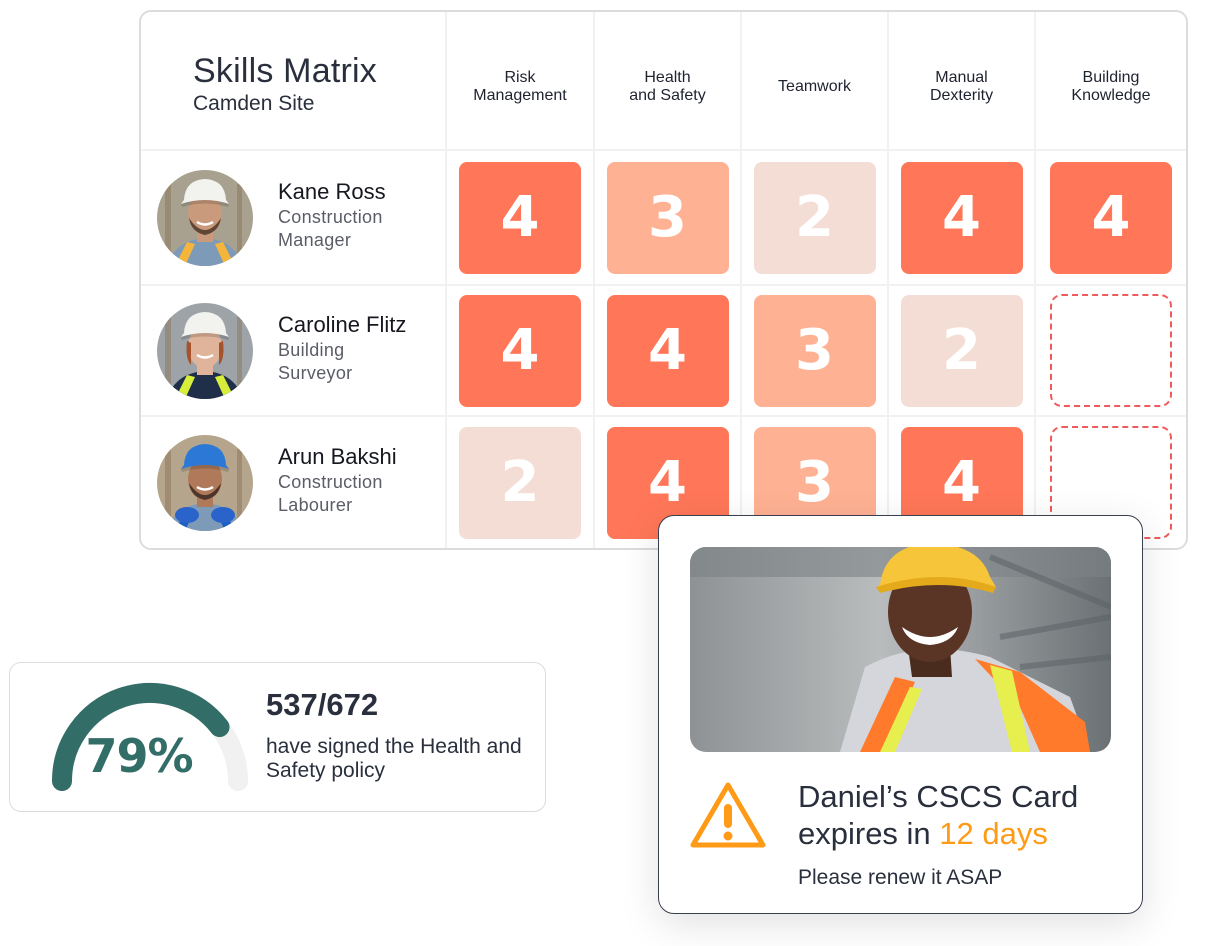 This screenshot has width=1208, height=946. I want to click on alert-days-remaining: 12 days, so click(993, 833).